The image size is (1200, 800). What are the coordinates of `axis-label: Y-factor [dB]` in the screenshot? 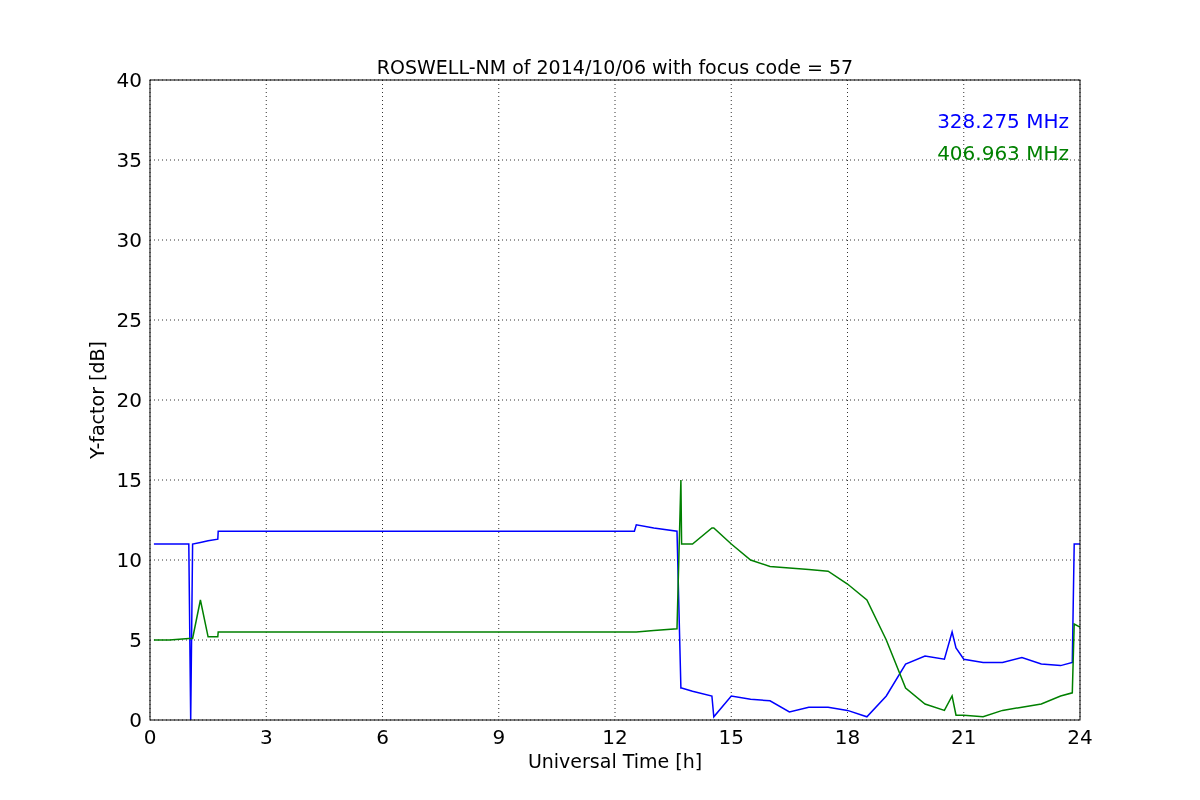 It's located at (97, 400).